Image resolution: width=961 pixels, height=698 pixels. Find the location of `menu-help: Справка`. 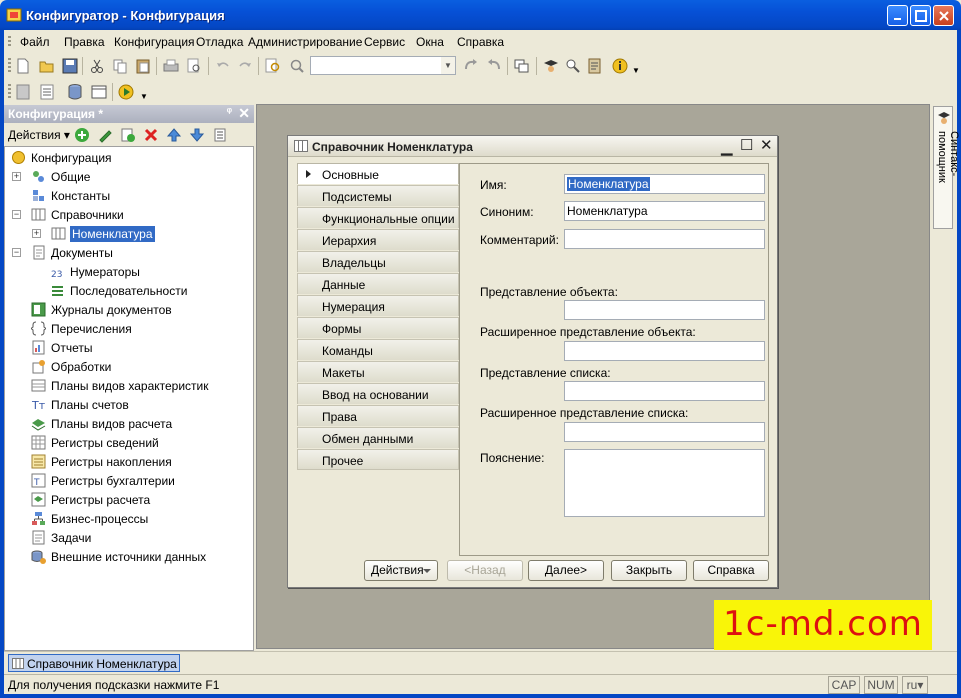

menu-help: Справка is located at coordinates (480, 42).